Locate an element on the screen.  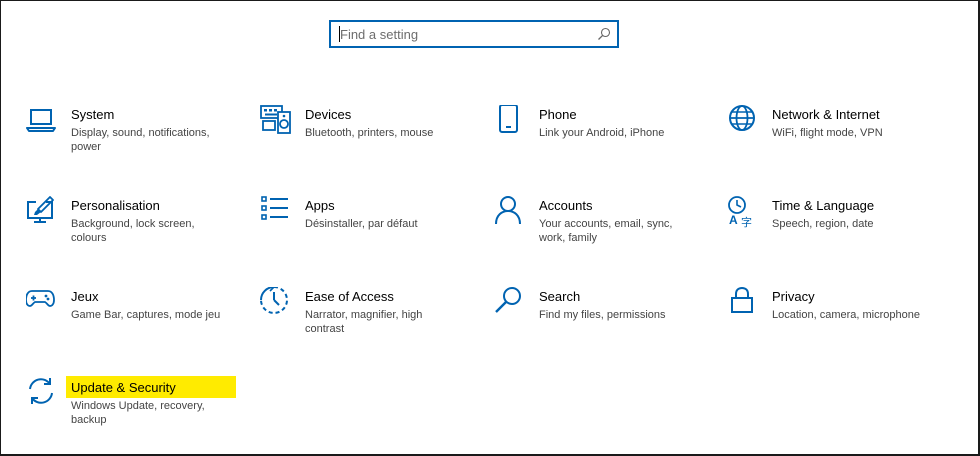
gamepad-icon is located at coordinates (42, 303).